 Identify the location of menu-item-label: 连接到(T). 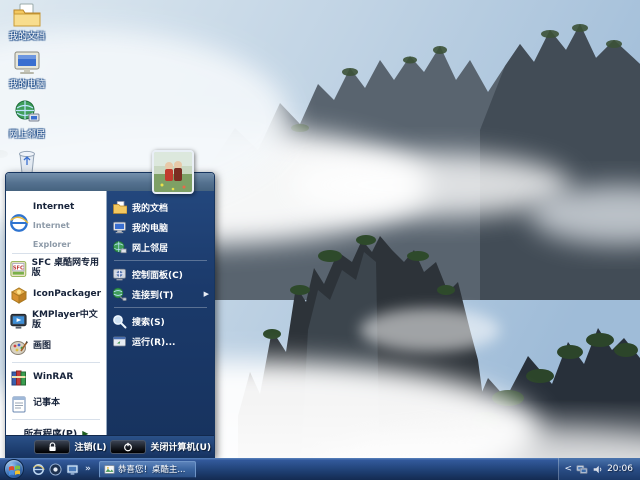
(153, 295).